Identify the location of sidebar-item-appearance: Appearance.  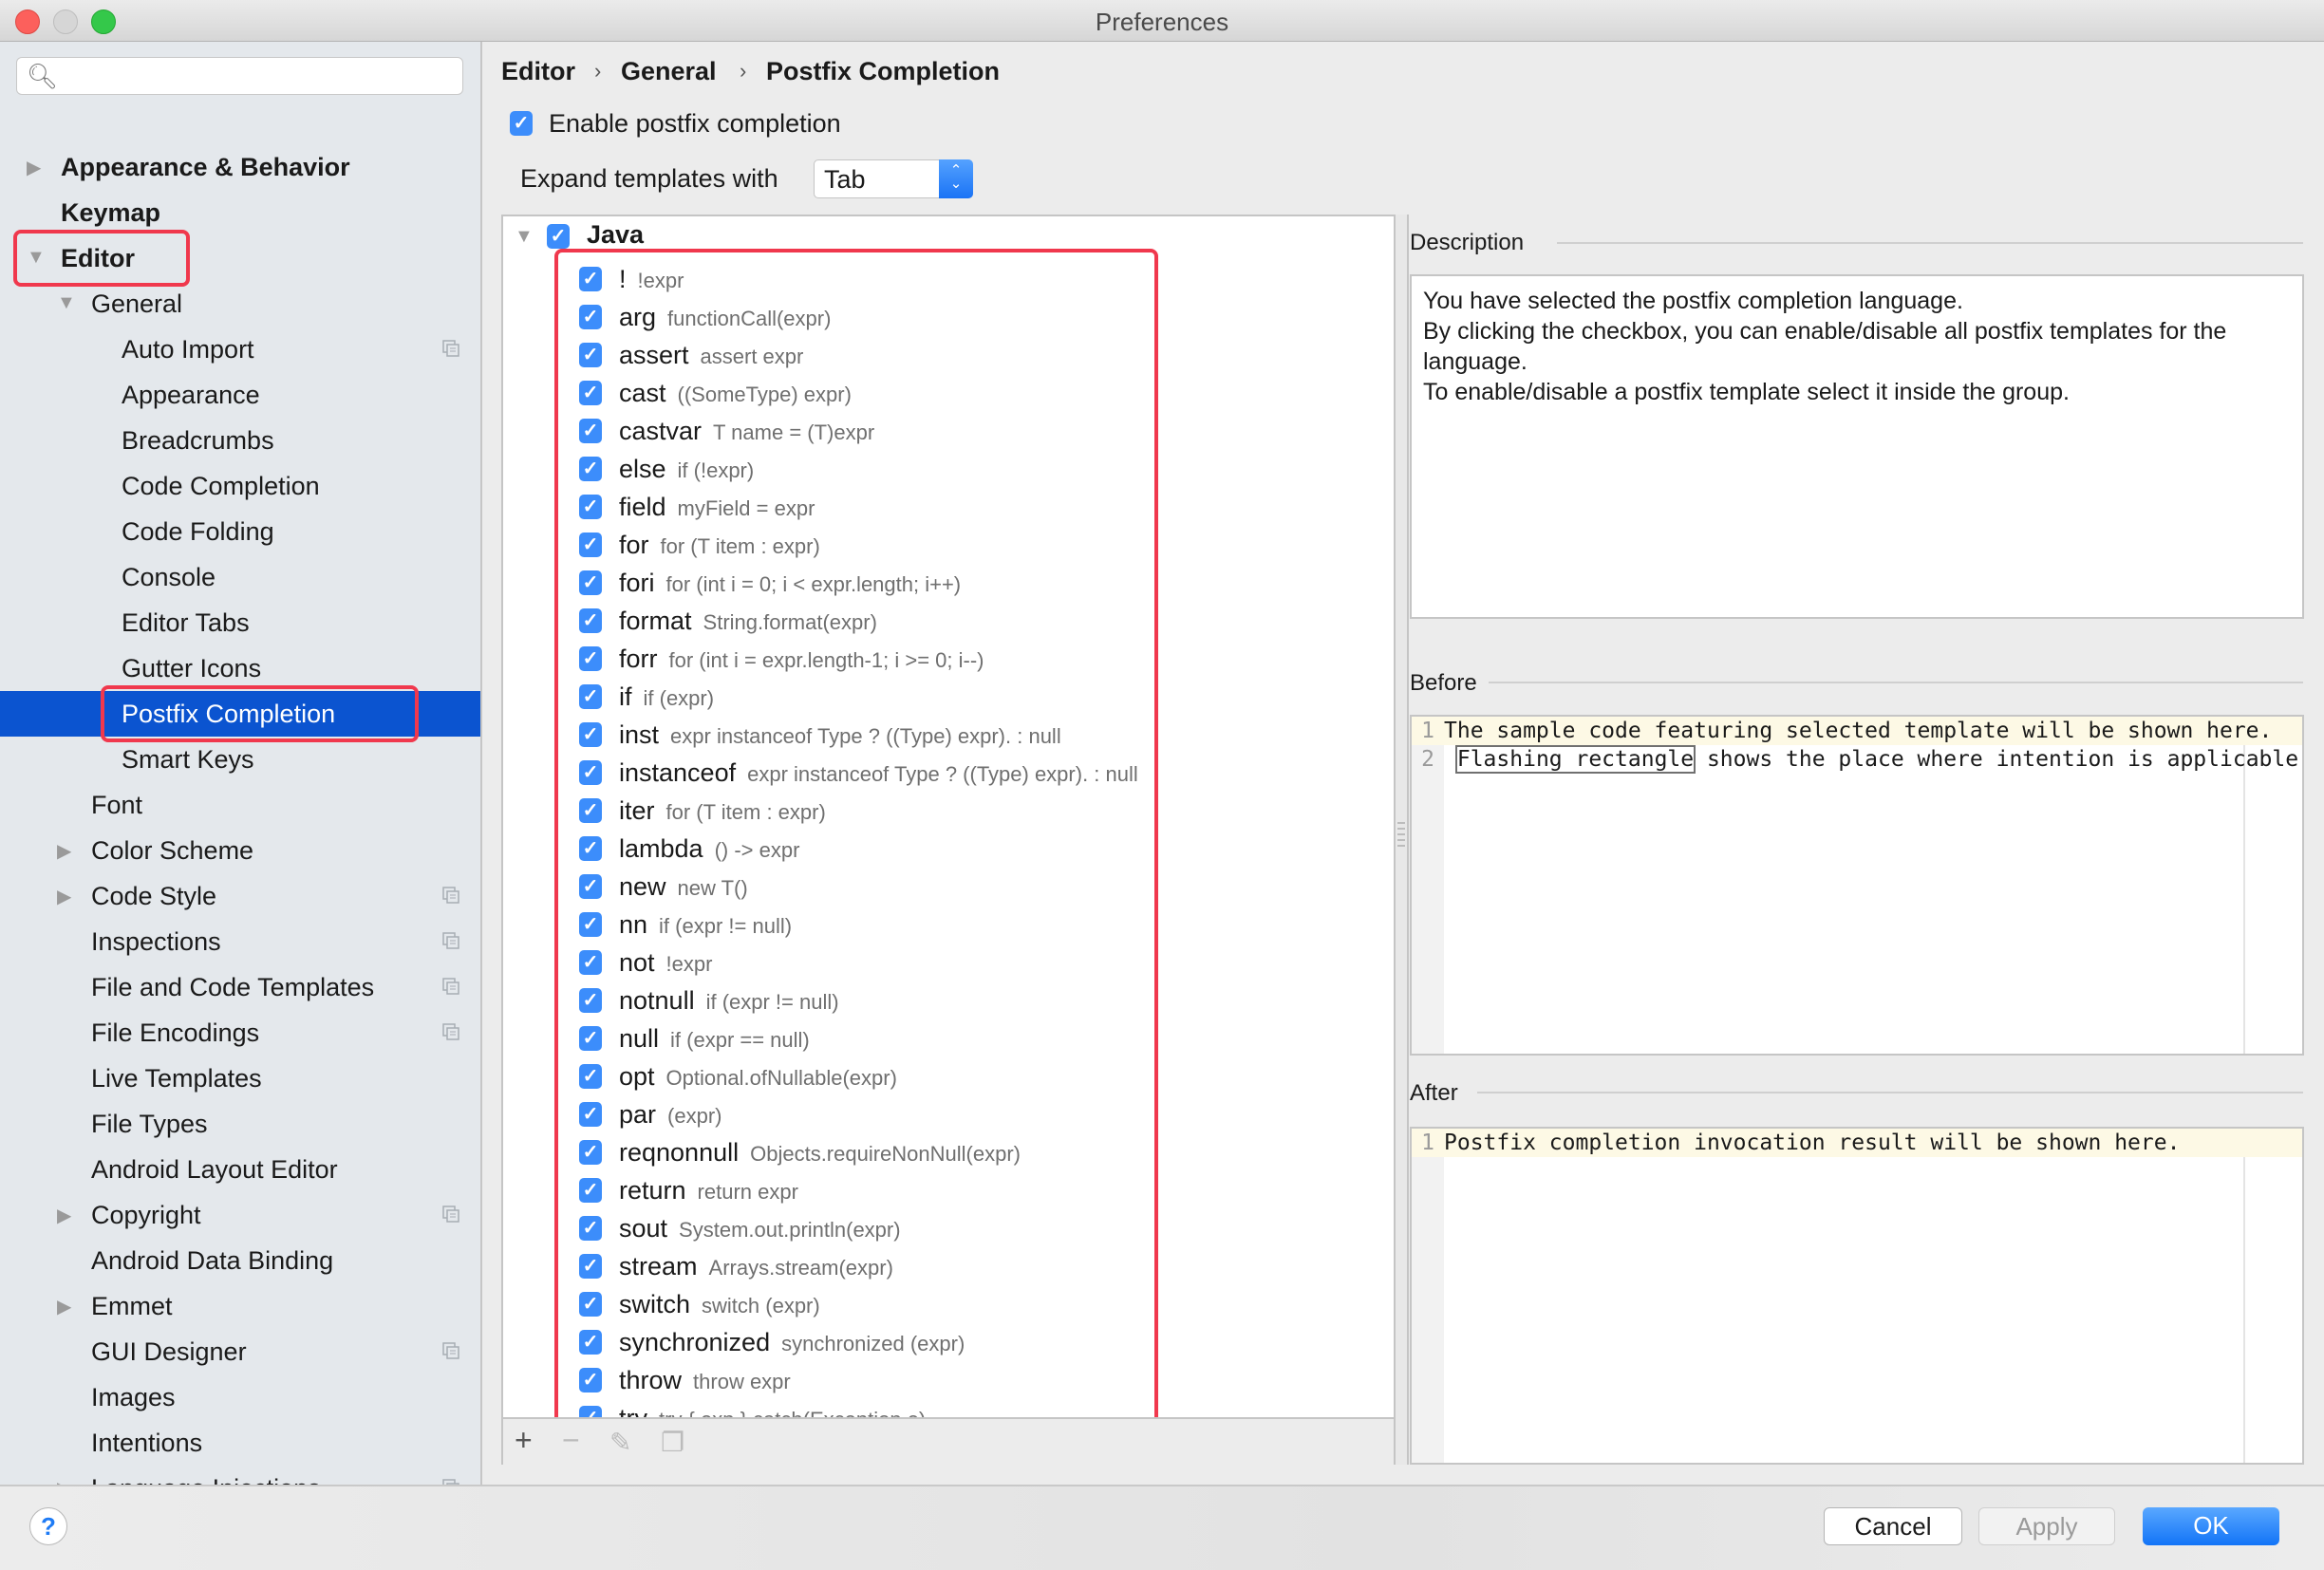
(240, 395).